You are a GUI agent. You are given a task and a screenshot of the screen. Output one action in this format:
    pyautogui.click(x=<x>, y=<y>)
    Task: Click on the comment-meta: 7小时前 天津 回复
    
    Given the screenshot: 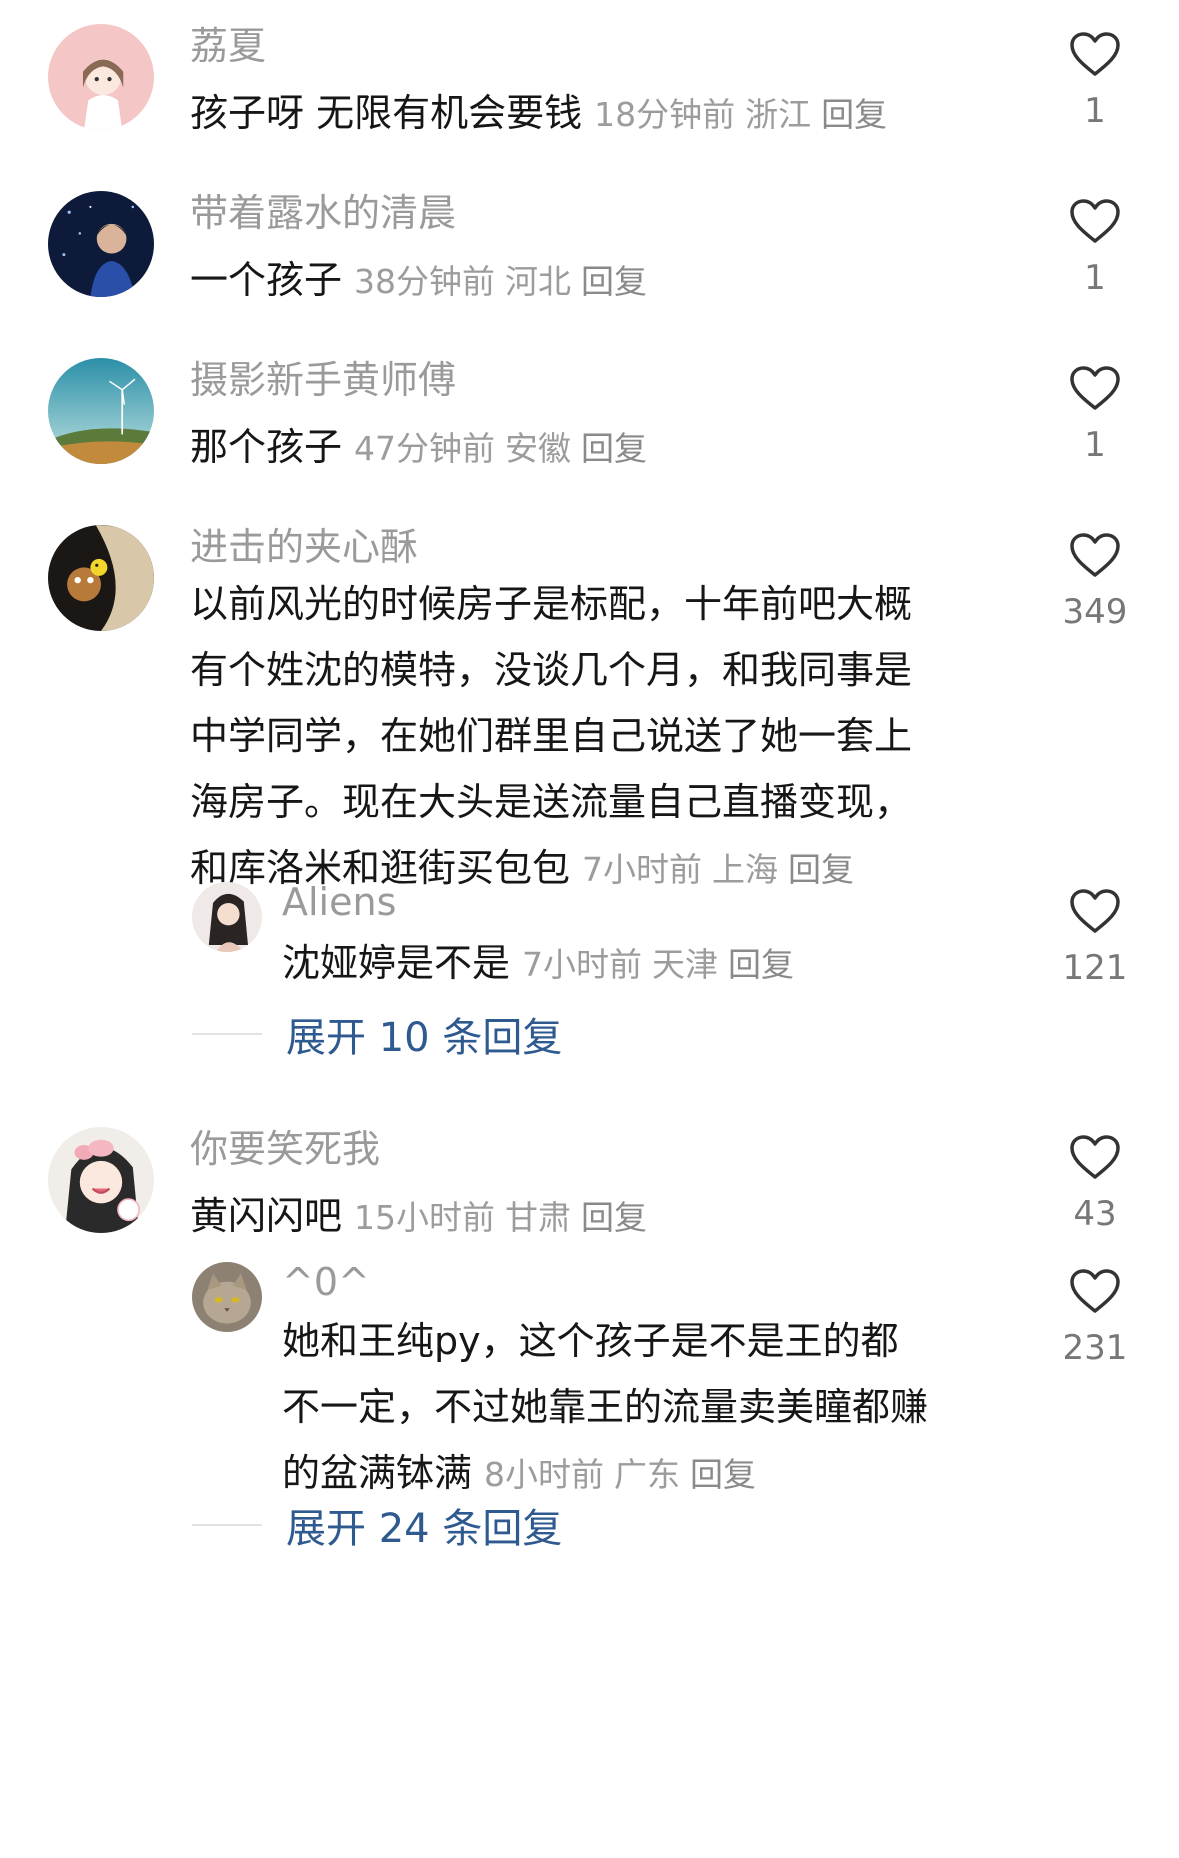 What is the action you would take?
    pyautogui.click(x=663, y=964)
    